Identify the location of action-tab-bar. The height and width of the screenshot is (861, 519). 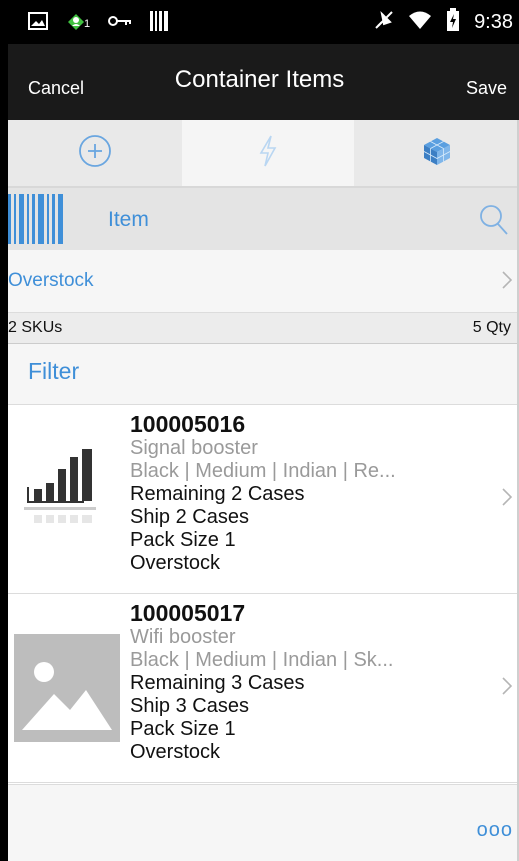
(259, 154).